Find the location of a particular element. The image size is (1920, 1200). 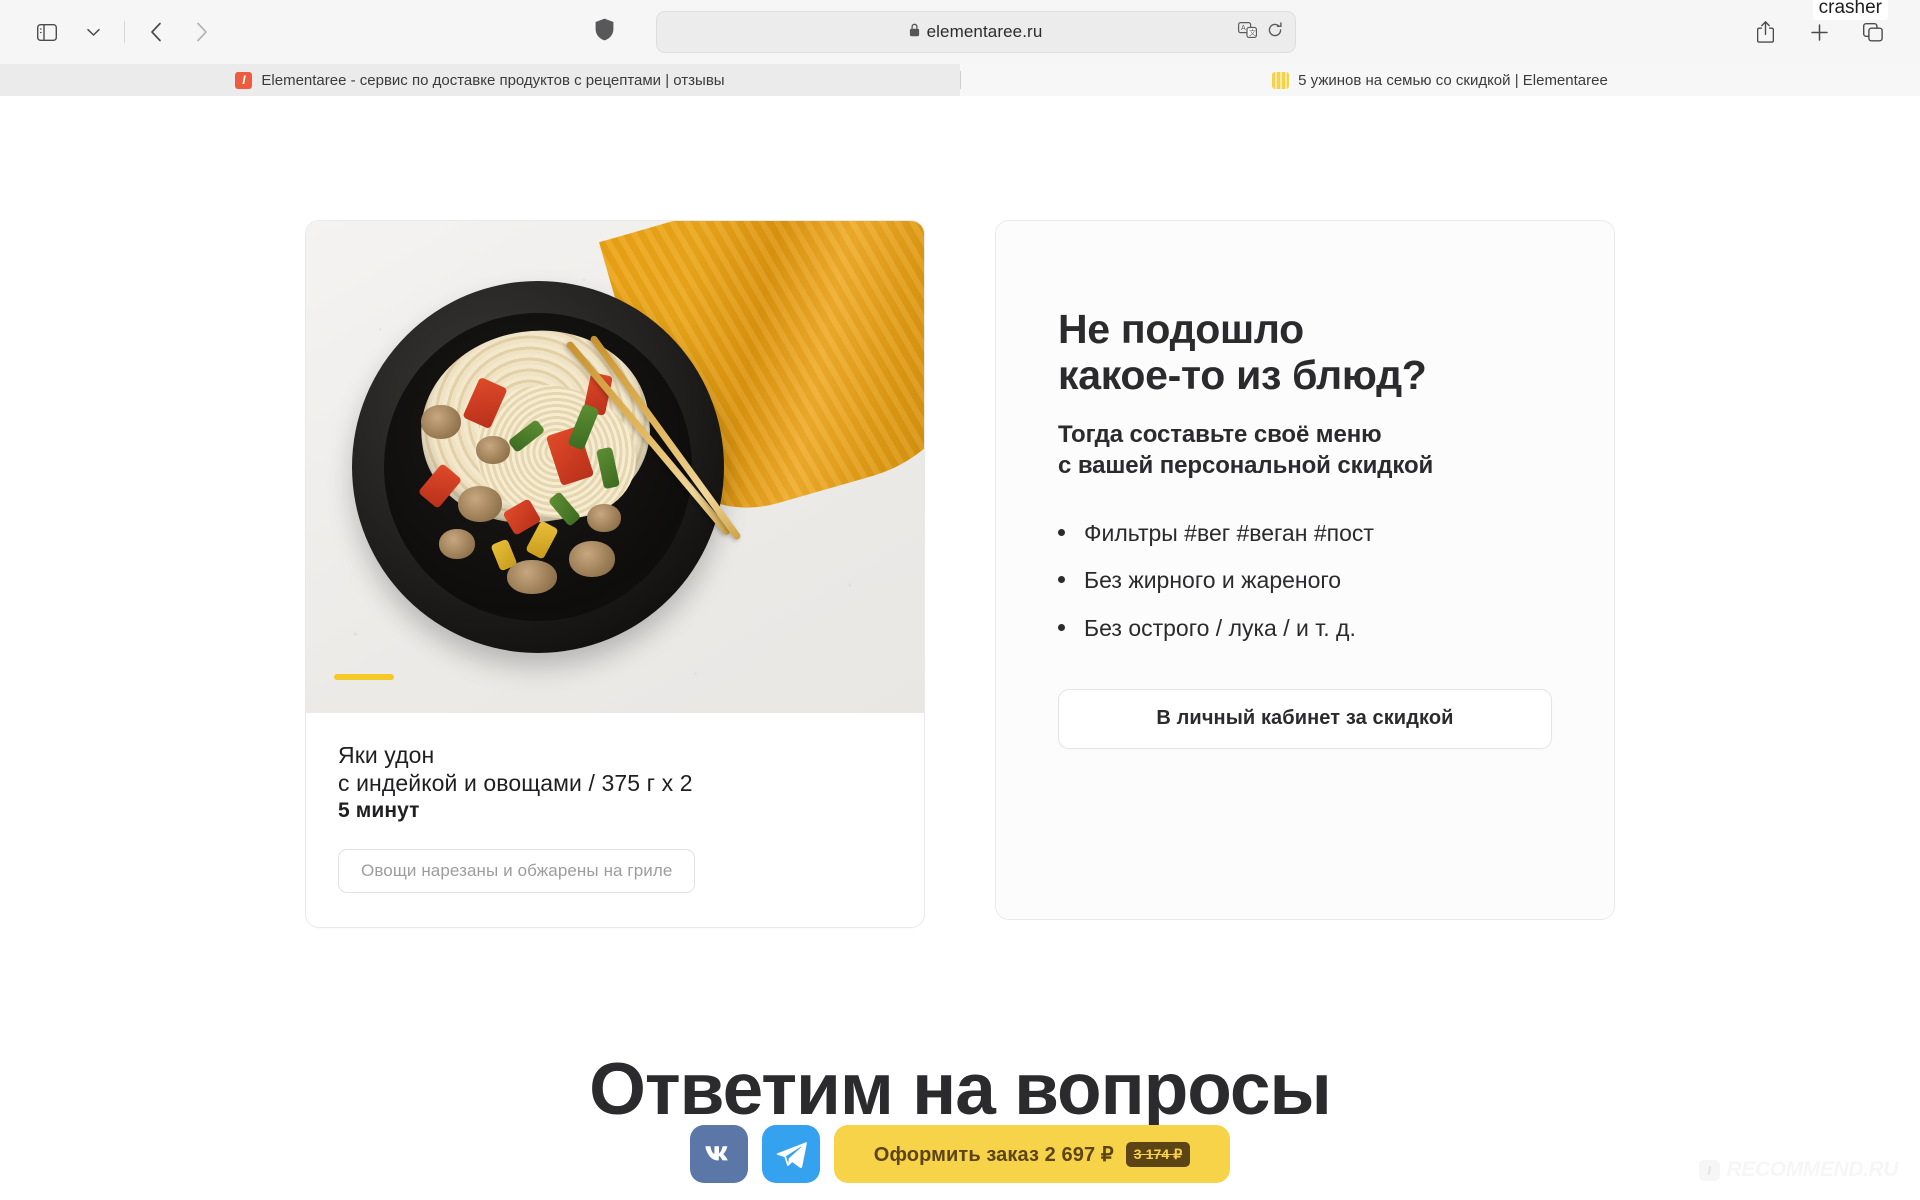

dish-cook-time: 5 минут is located at coordinates (379, 811).